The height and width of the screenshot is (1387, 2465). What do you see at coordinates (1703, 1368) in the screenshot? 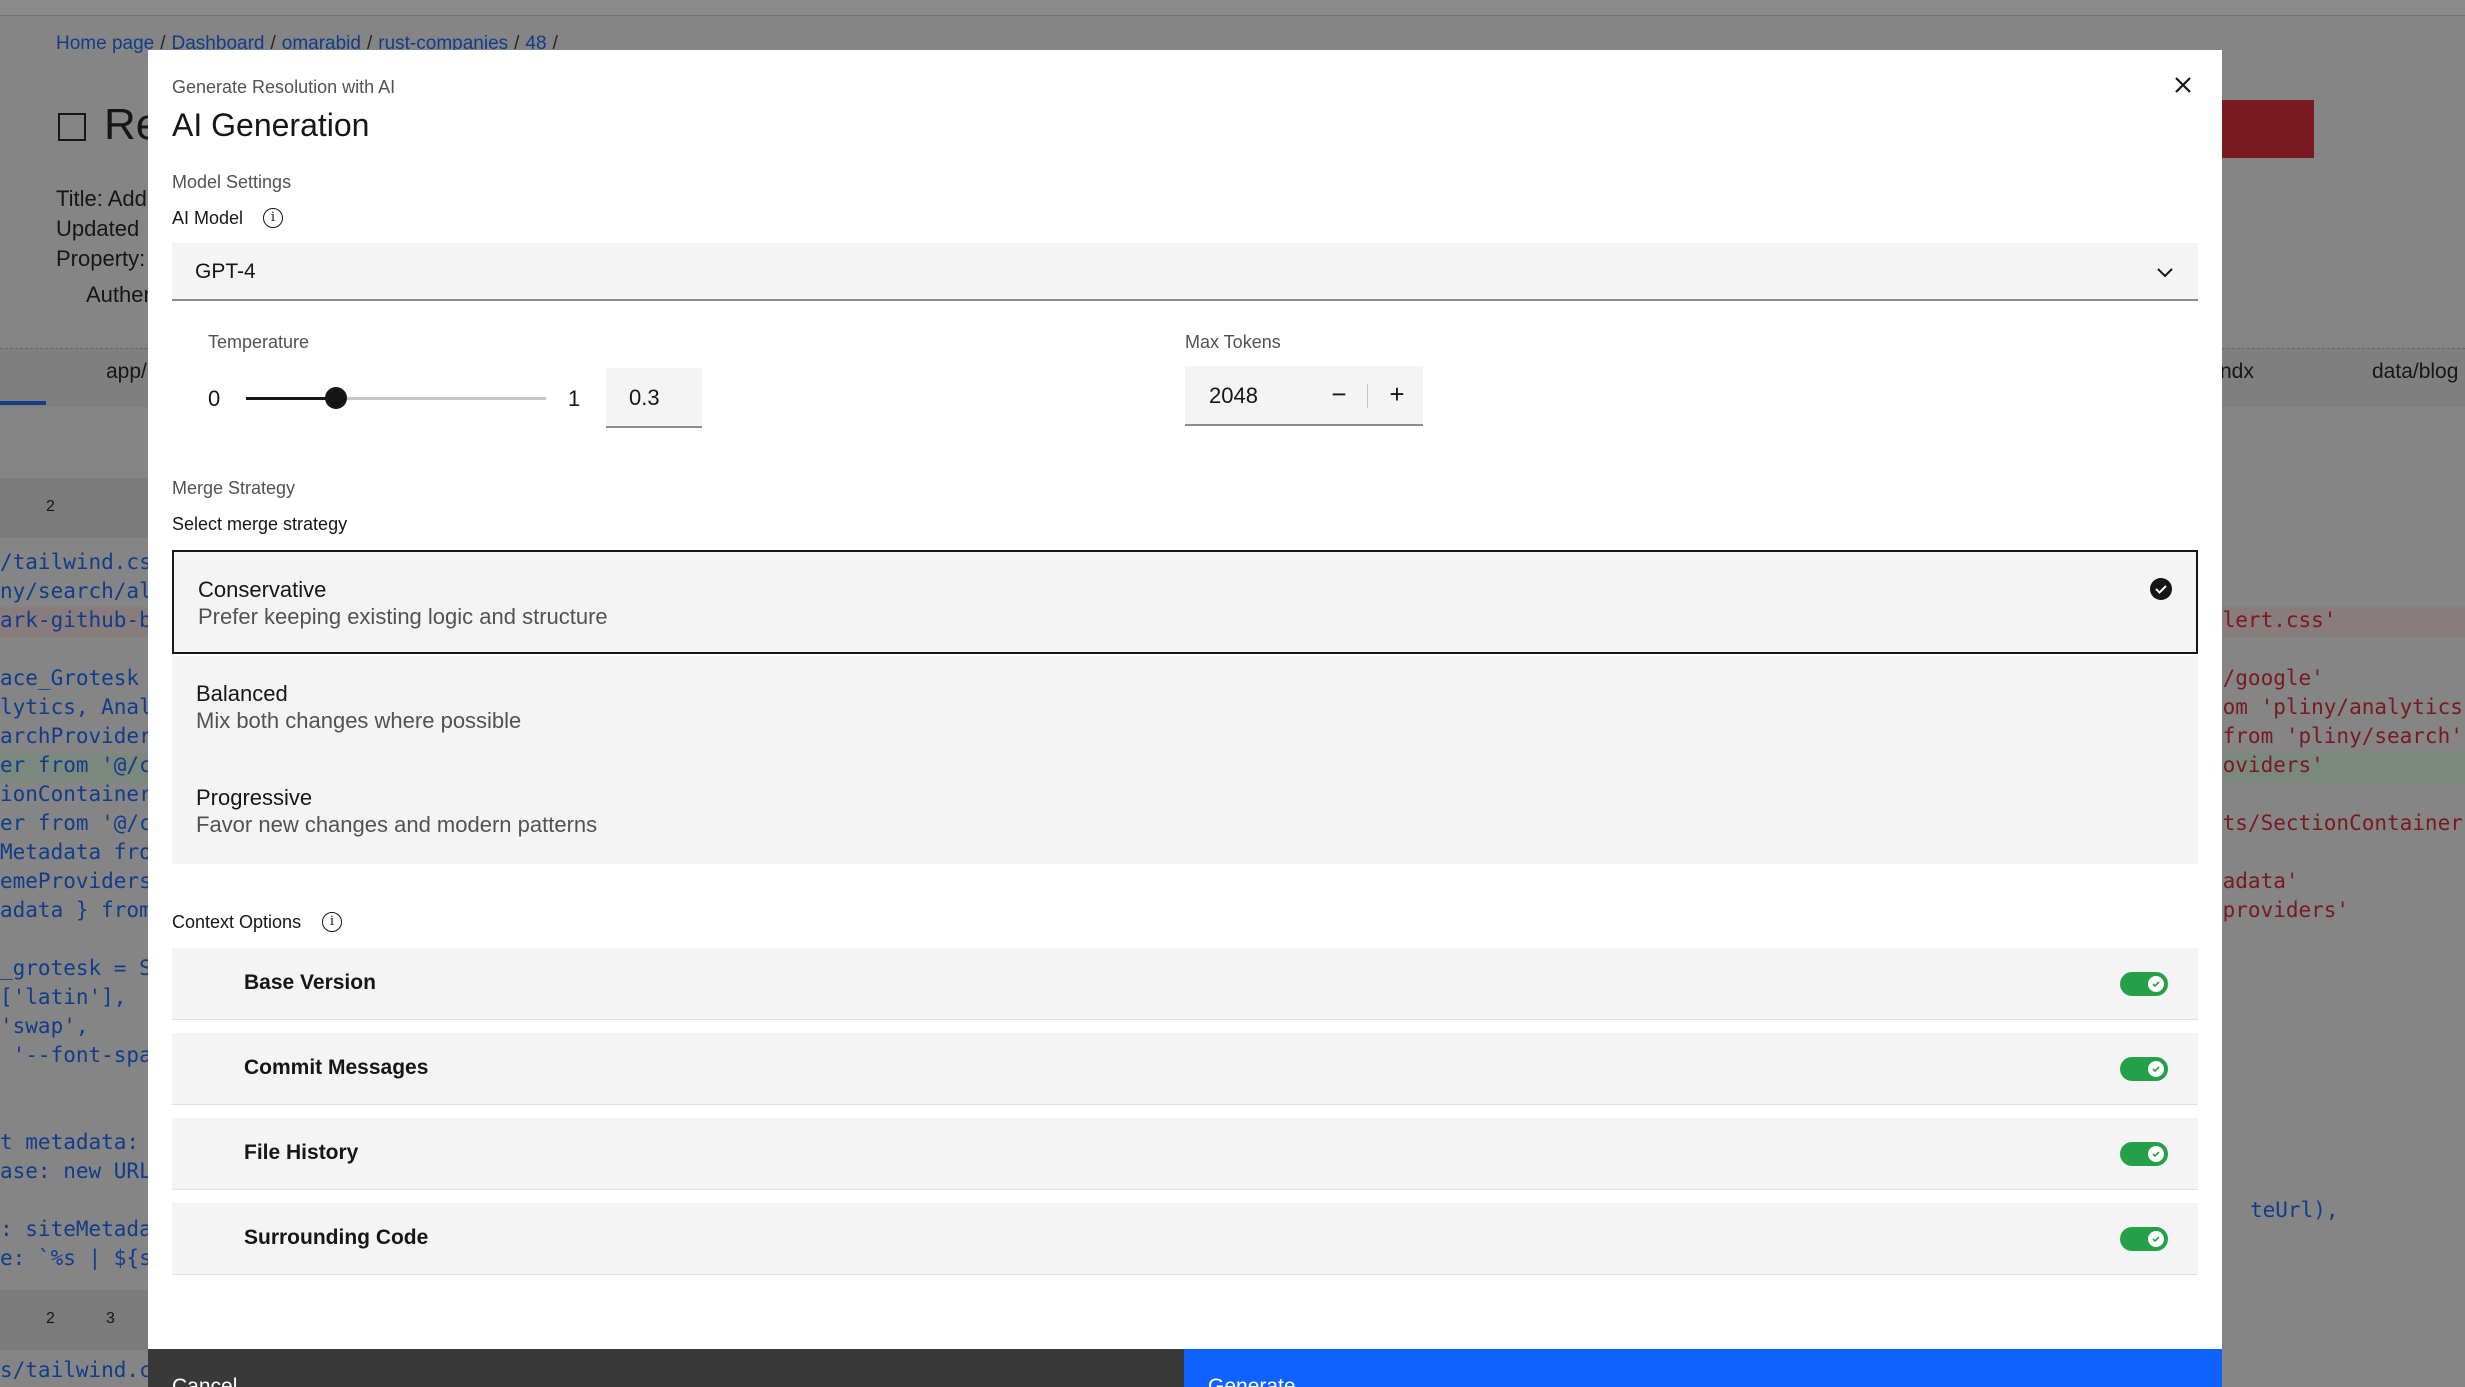
I see `generate-button: Generate` at bounding box center [1703, 1368].